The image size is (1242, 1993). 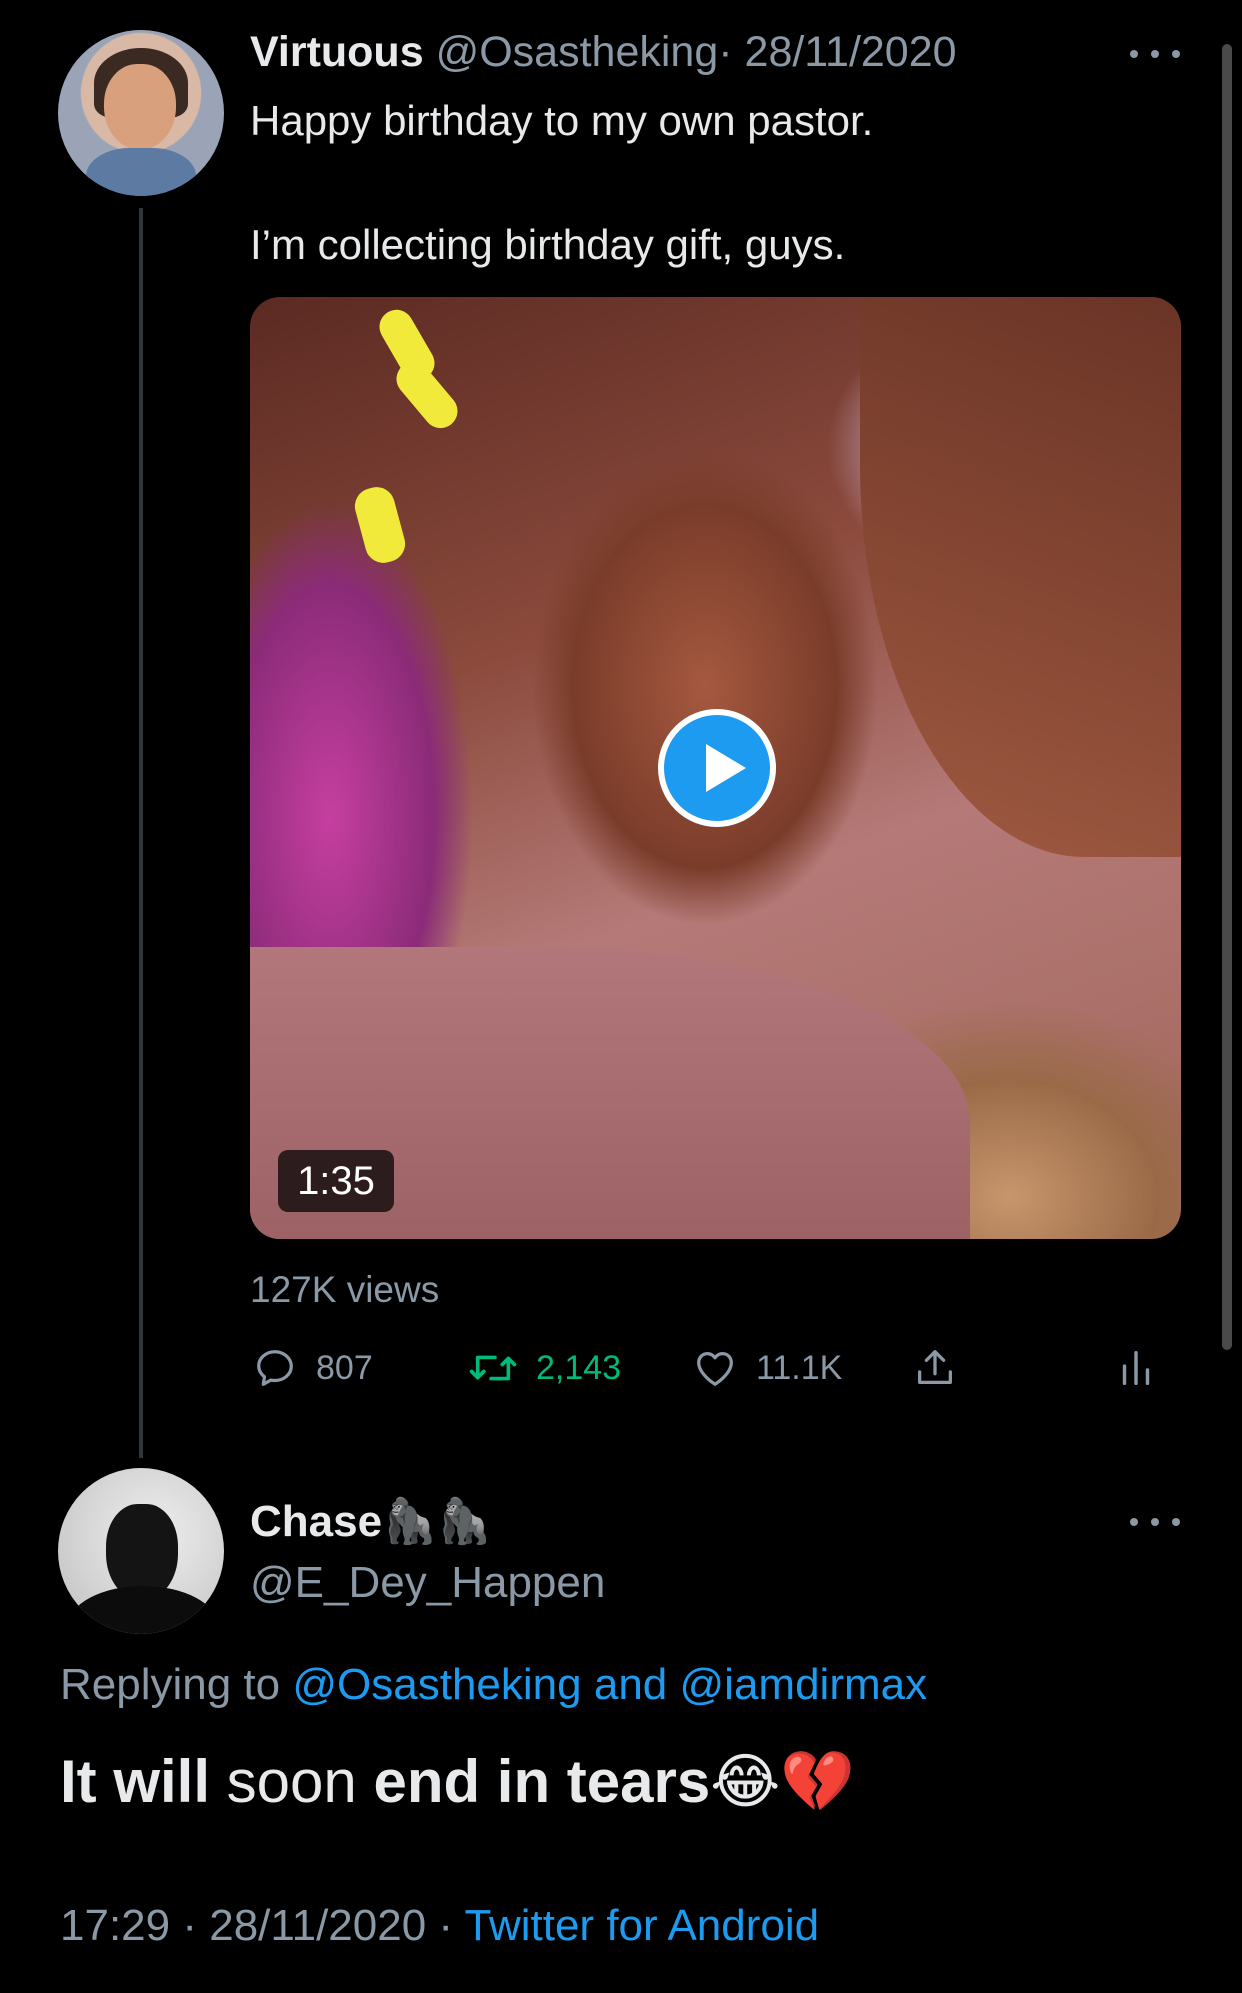 I want to click on reply-author-avatar, so click(x=141, y=1551).